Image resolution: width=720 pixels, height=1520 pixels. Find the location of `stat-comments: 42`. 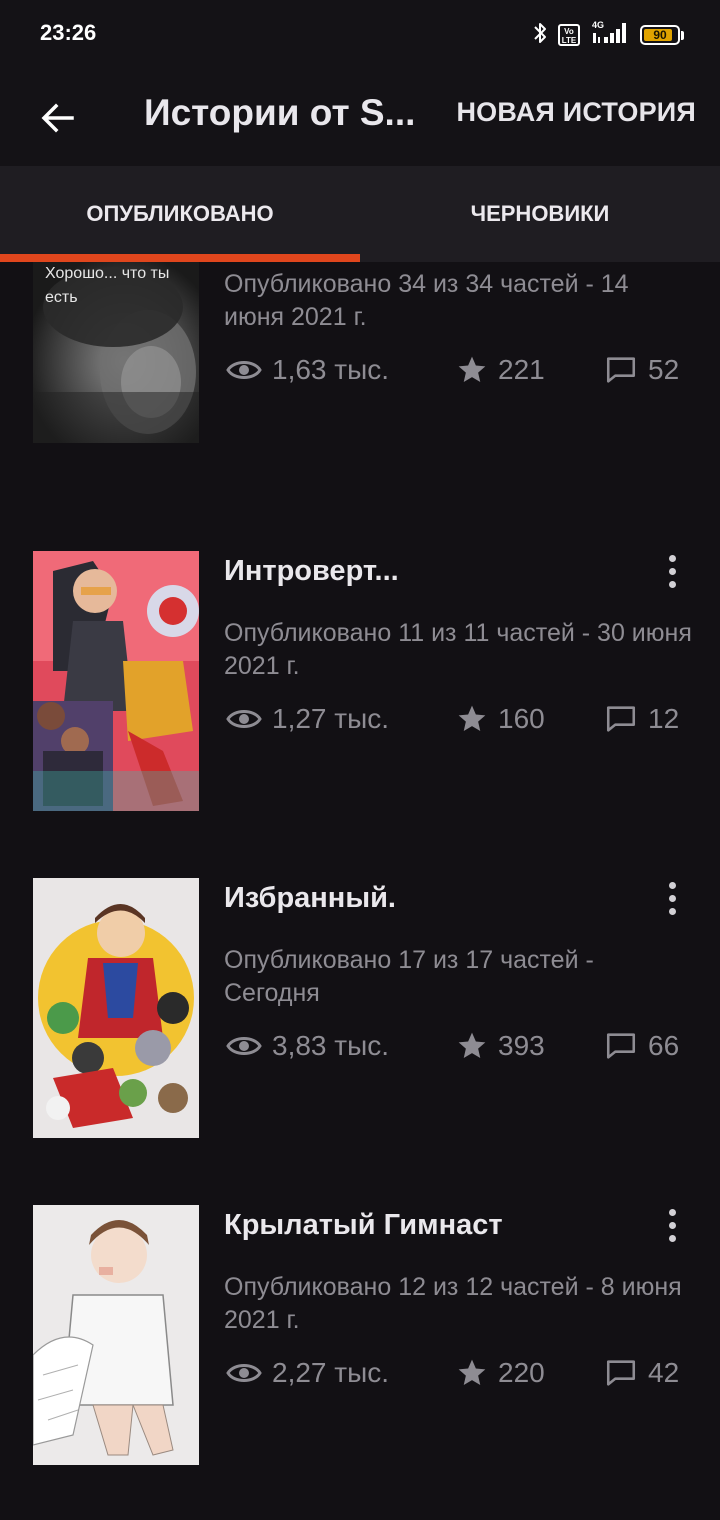

stat-comments: 42 is located at coordinates (641, 1373).